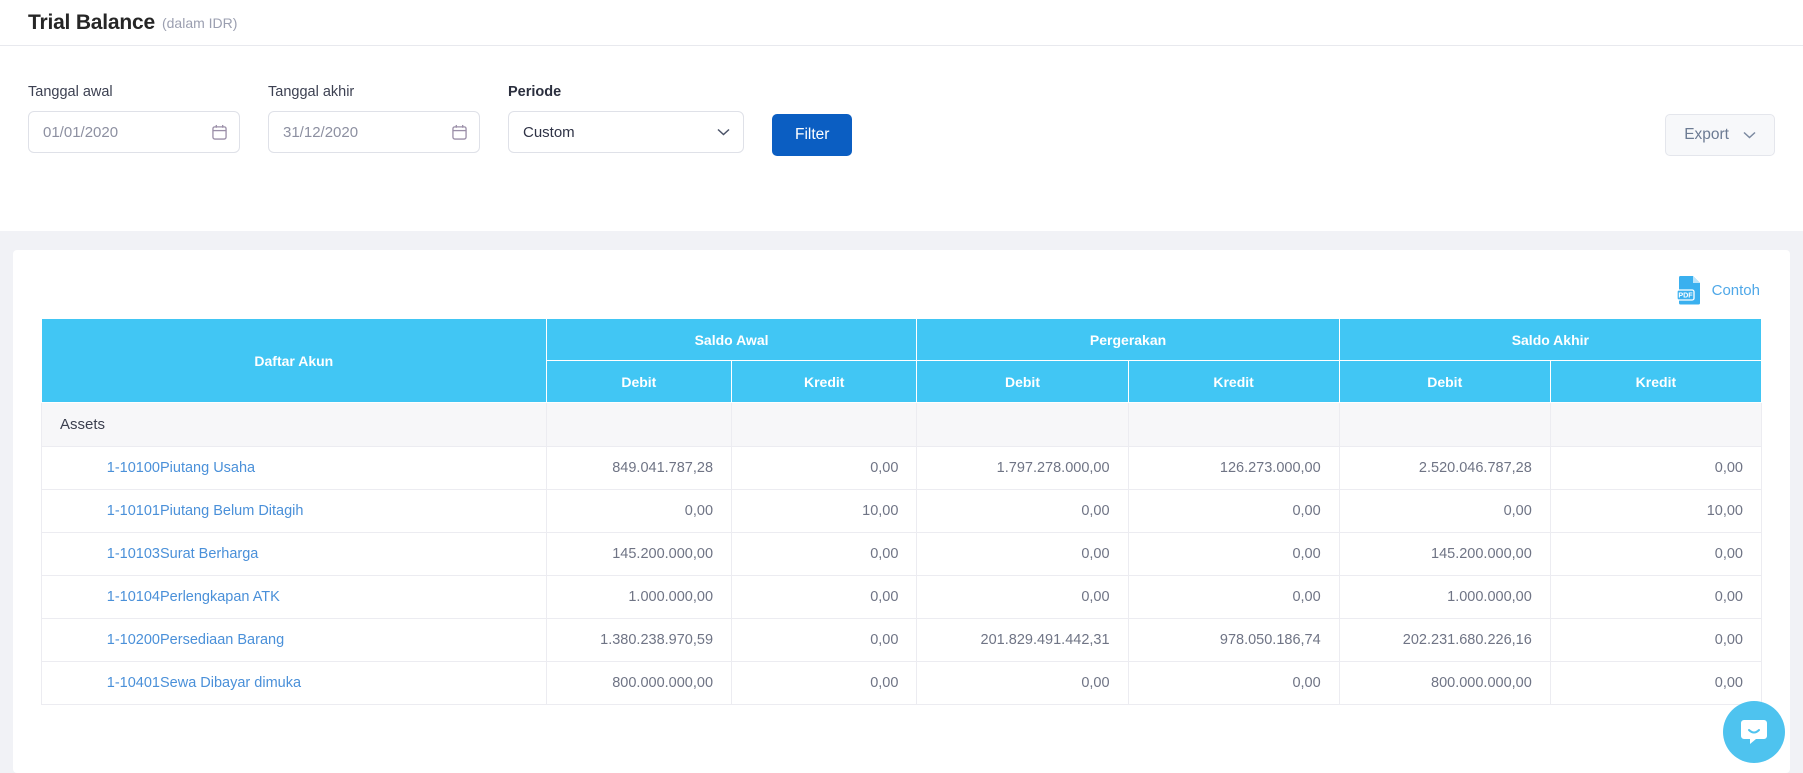 The height and width of the screenshot is (773, 1803). What do you see at coordinates (294, 468) in the screenshot?
I see `account-cell: 1-10100 Piutang Usaha` at bounding box center [294, 468].